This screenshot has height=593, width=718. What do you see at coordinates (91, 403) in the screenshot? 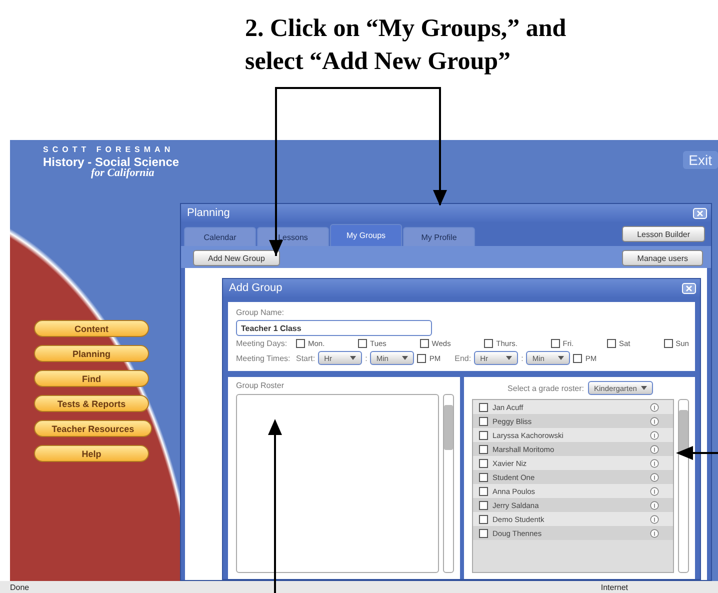
I see `nav-button: Tests & Reports` at bounding box center [91, 403].